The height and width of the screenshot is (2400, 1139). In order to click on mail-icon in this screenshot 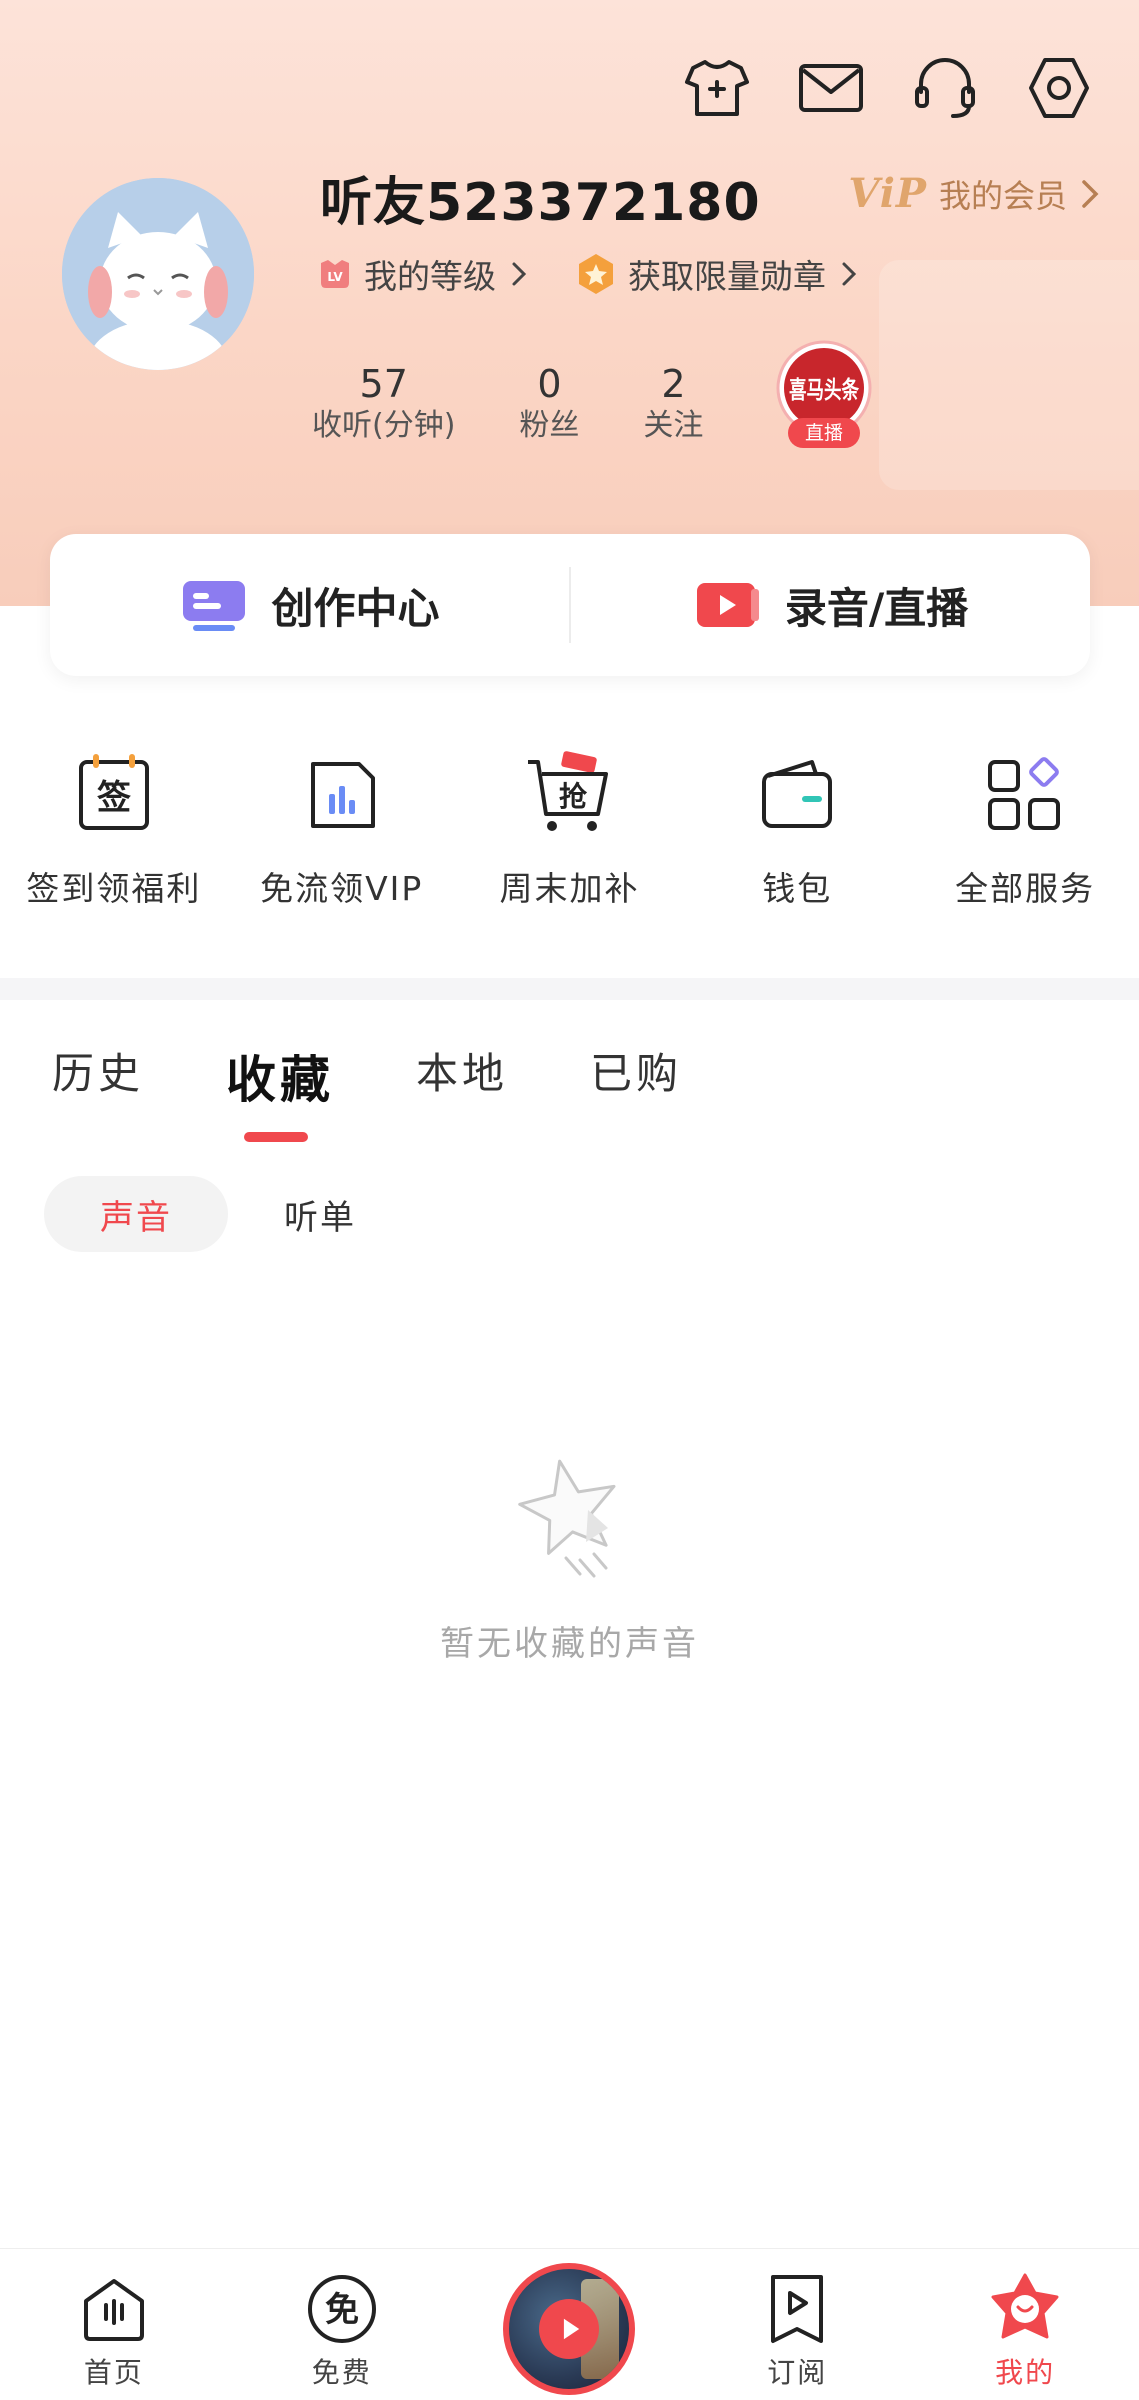, I will do `click(831, 88)`.